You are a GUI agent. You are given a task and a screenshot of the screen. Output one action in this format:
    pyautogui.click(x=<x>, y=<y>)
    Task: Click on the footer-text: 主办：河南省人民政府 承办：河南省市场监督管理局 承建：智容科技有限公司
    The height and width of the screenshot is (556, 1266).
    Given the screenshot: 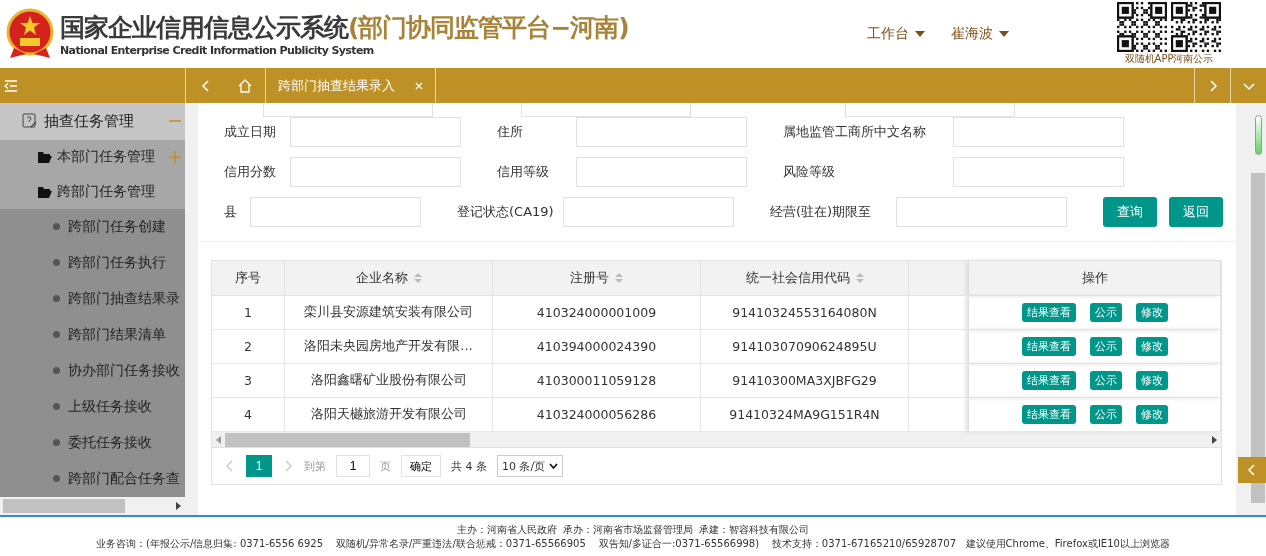 What is the action you would take?
    pyautogui.click(x=633, y=529)
    